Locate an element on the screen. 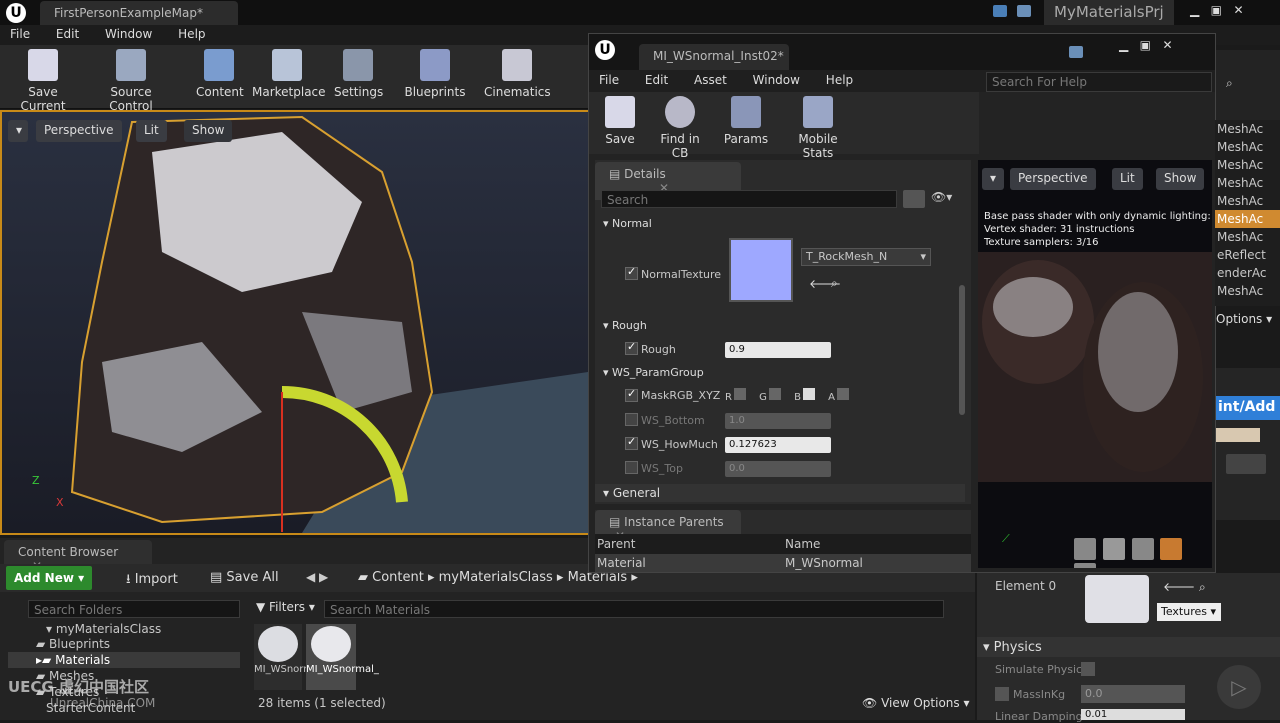 This screenshot has height=723, width=1280. mask-rgb-checkbox is located at coordinates (631, 394).